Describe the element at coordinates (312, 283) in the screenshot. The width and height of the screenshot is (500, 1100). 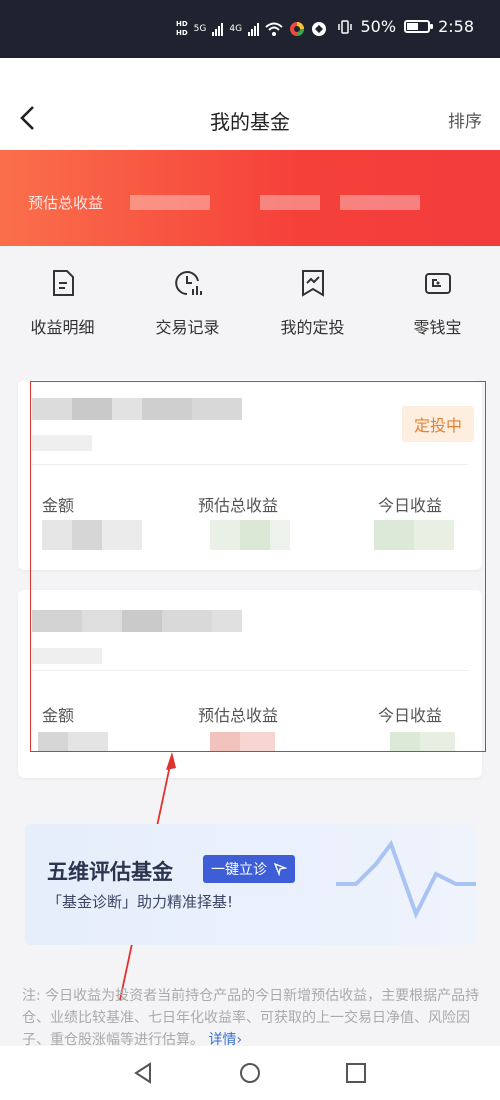
I see `bookmark-trend-icon` at that location.